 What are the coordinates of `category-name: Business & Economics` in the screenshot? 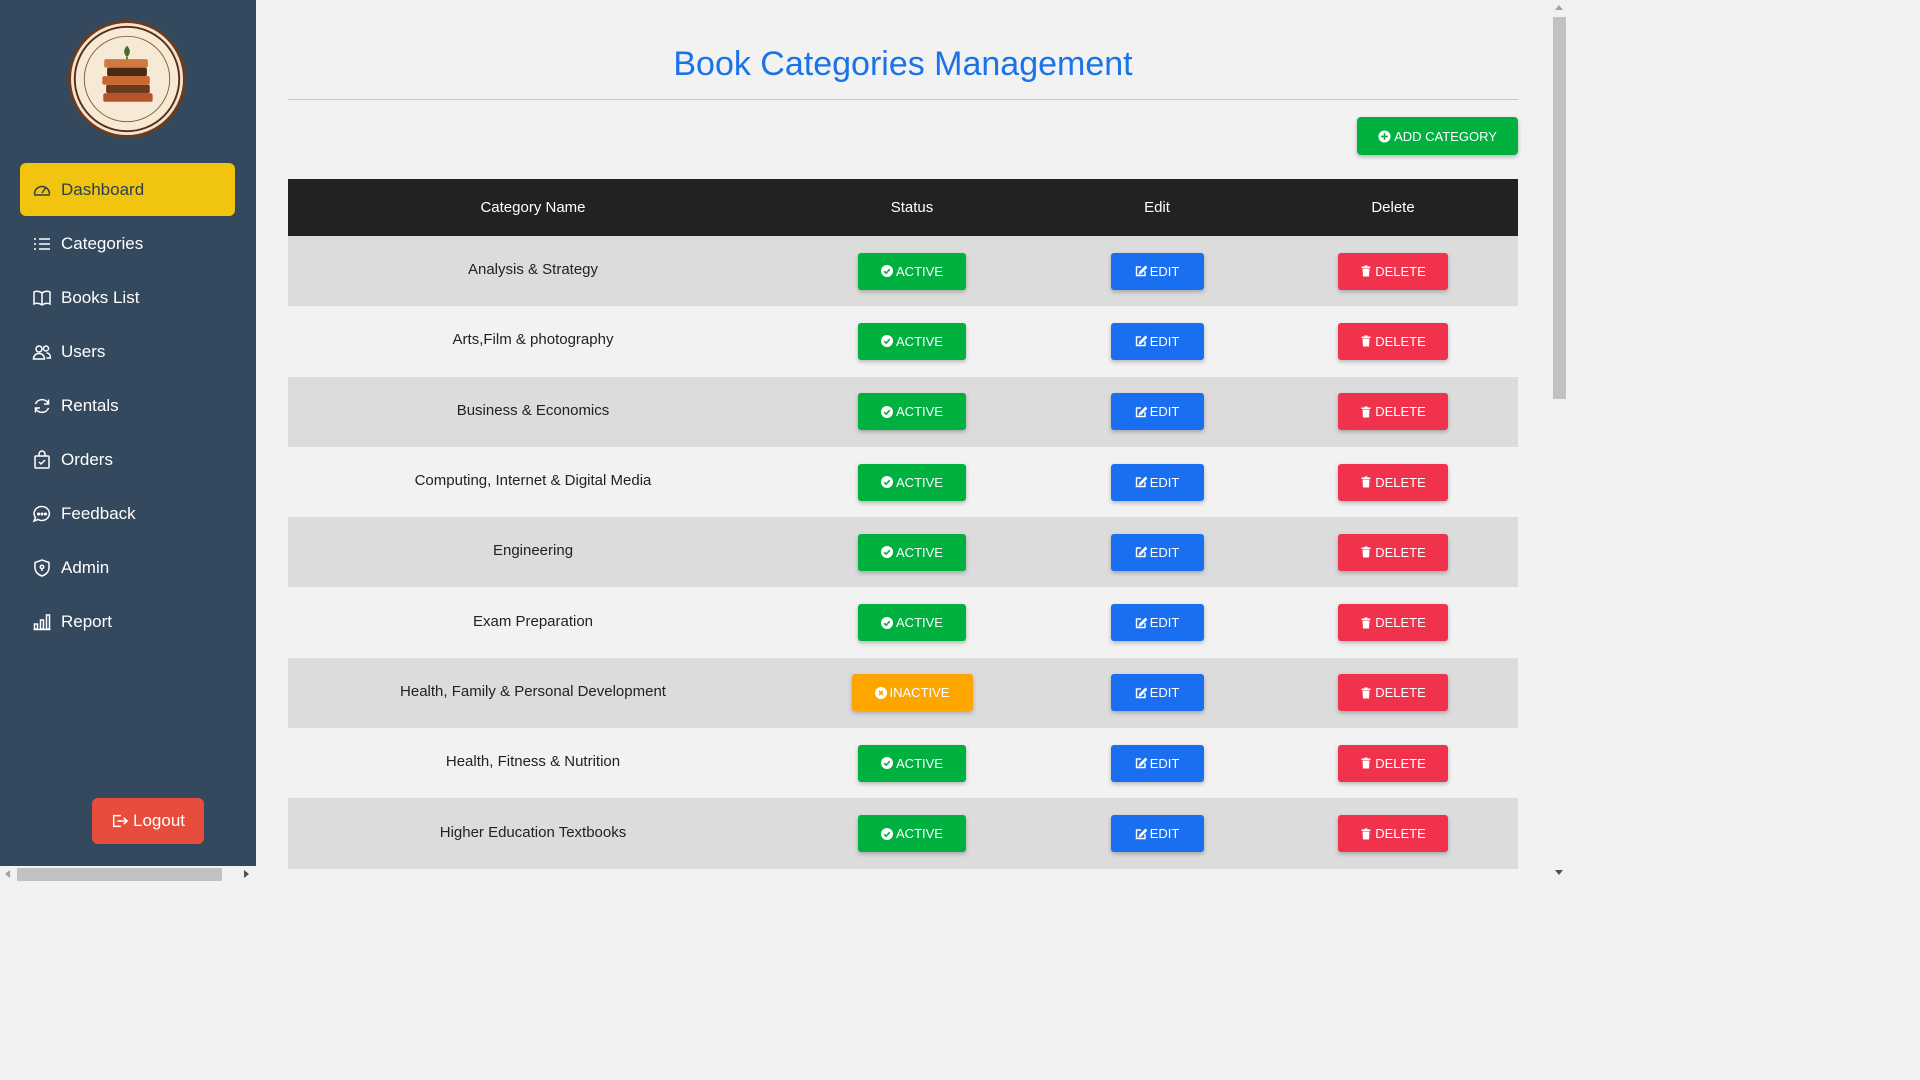 It's located at (533, 410).